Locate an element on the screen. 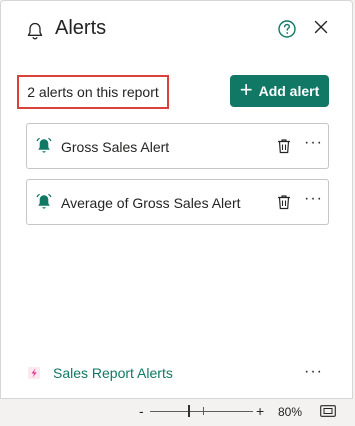 Image resolution: width=355 pixels, height=426 pixels. zoom-in-button: + is located at coordinates (260, 411).